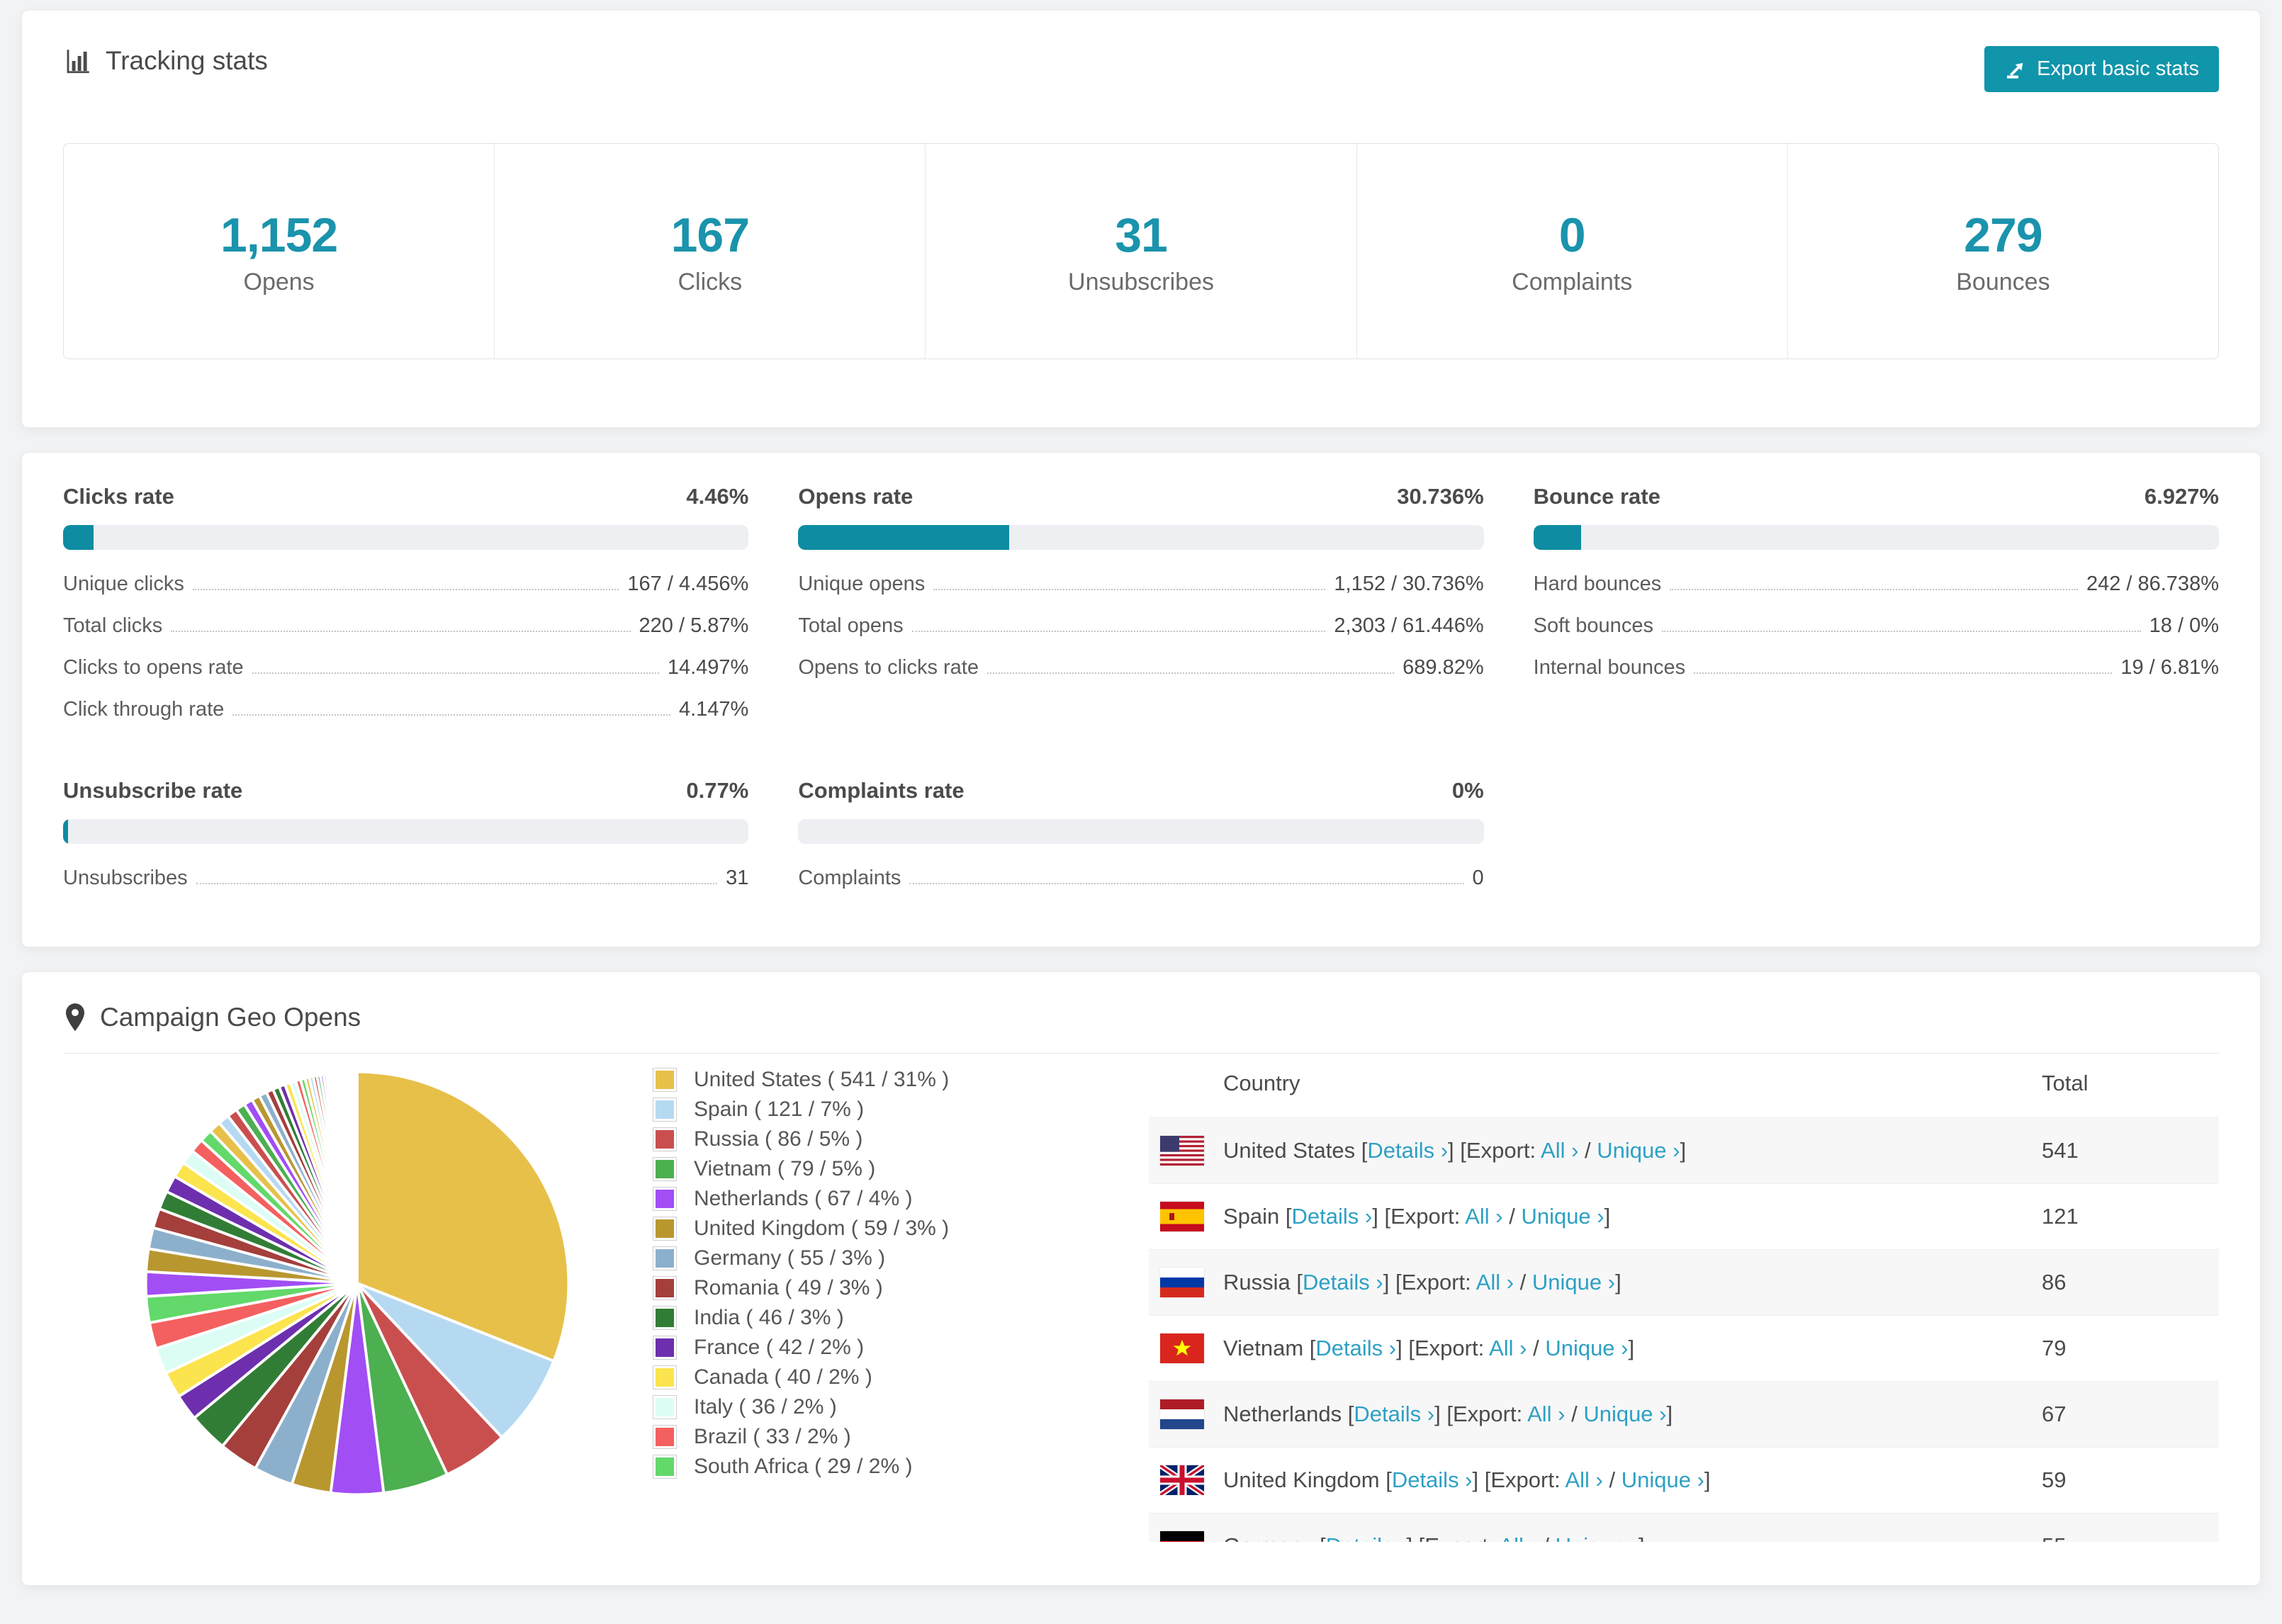  What do you see at coordinates (1409, 626) in the screenshot?
I see `detail-value: 2,303 / 61.446%` at bounding box center [1409, 626].